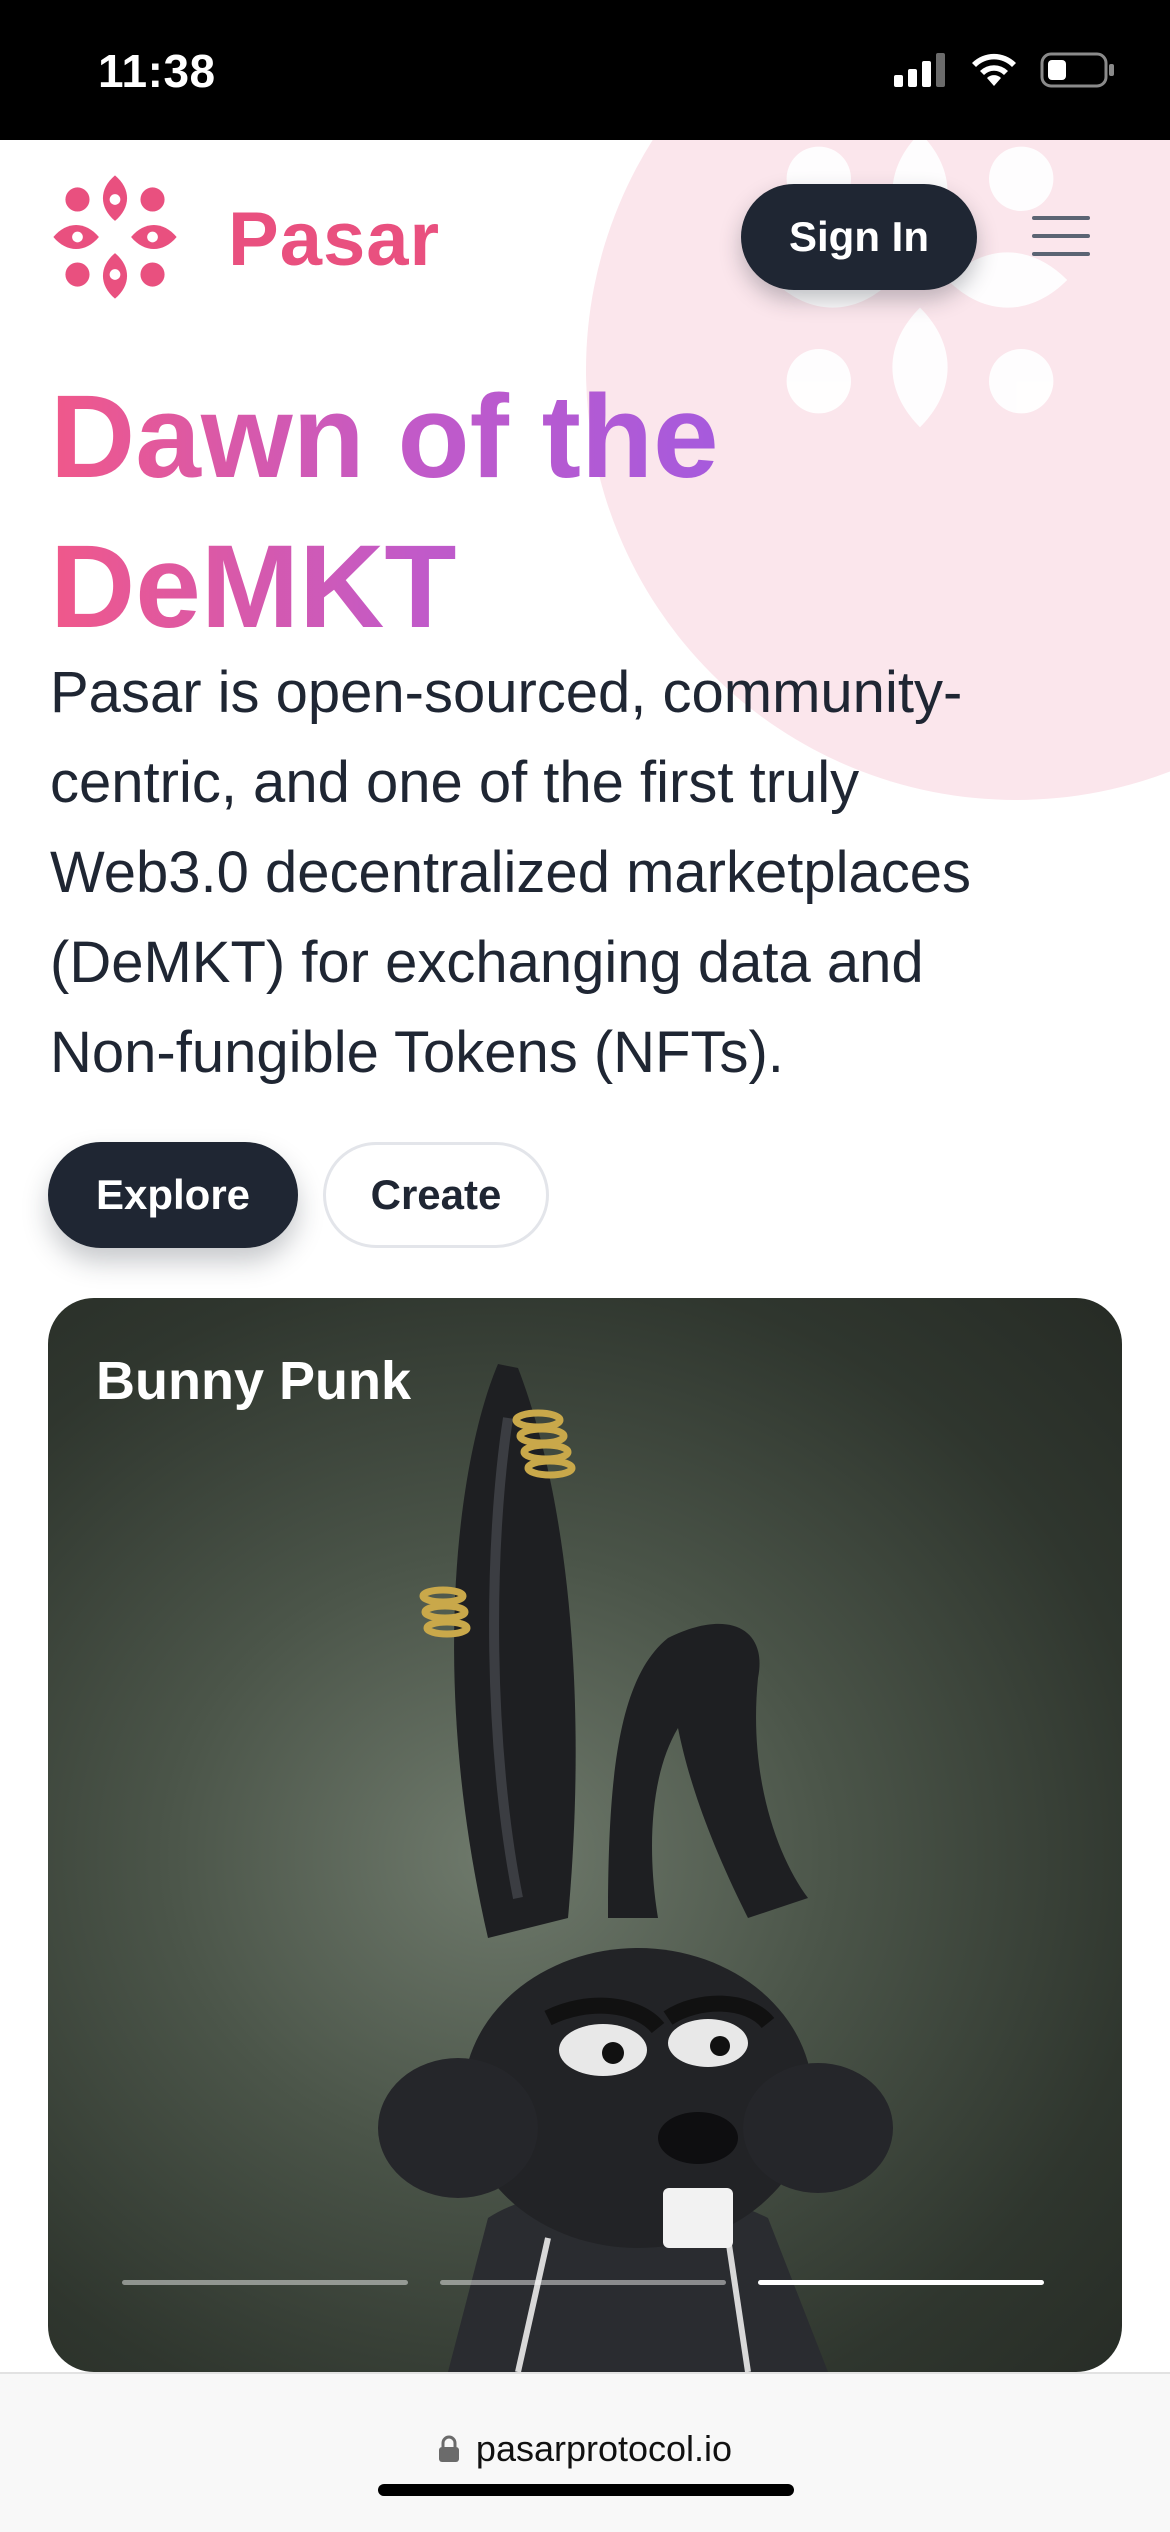 This screenshot has width=1170, height=2532. I want to click on browser-url-bar: pasarprotocol.io, so click(585, 2452).